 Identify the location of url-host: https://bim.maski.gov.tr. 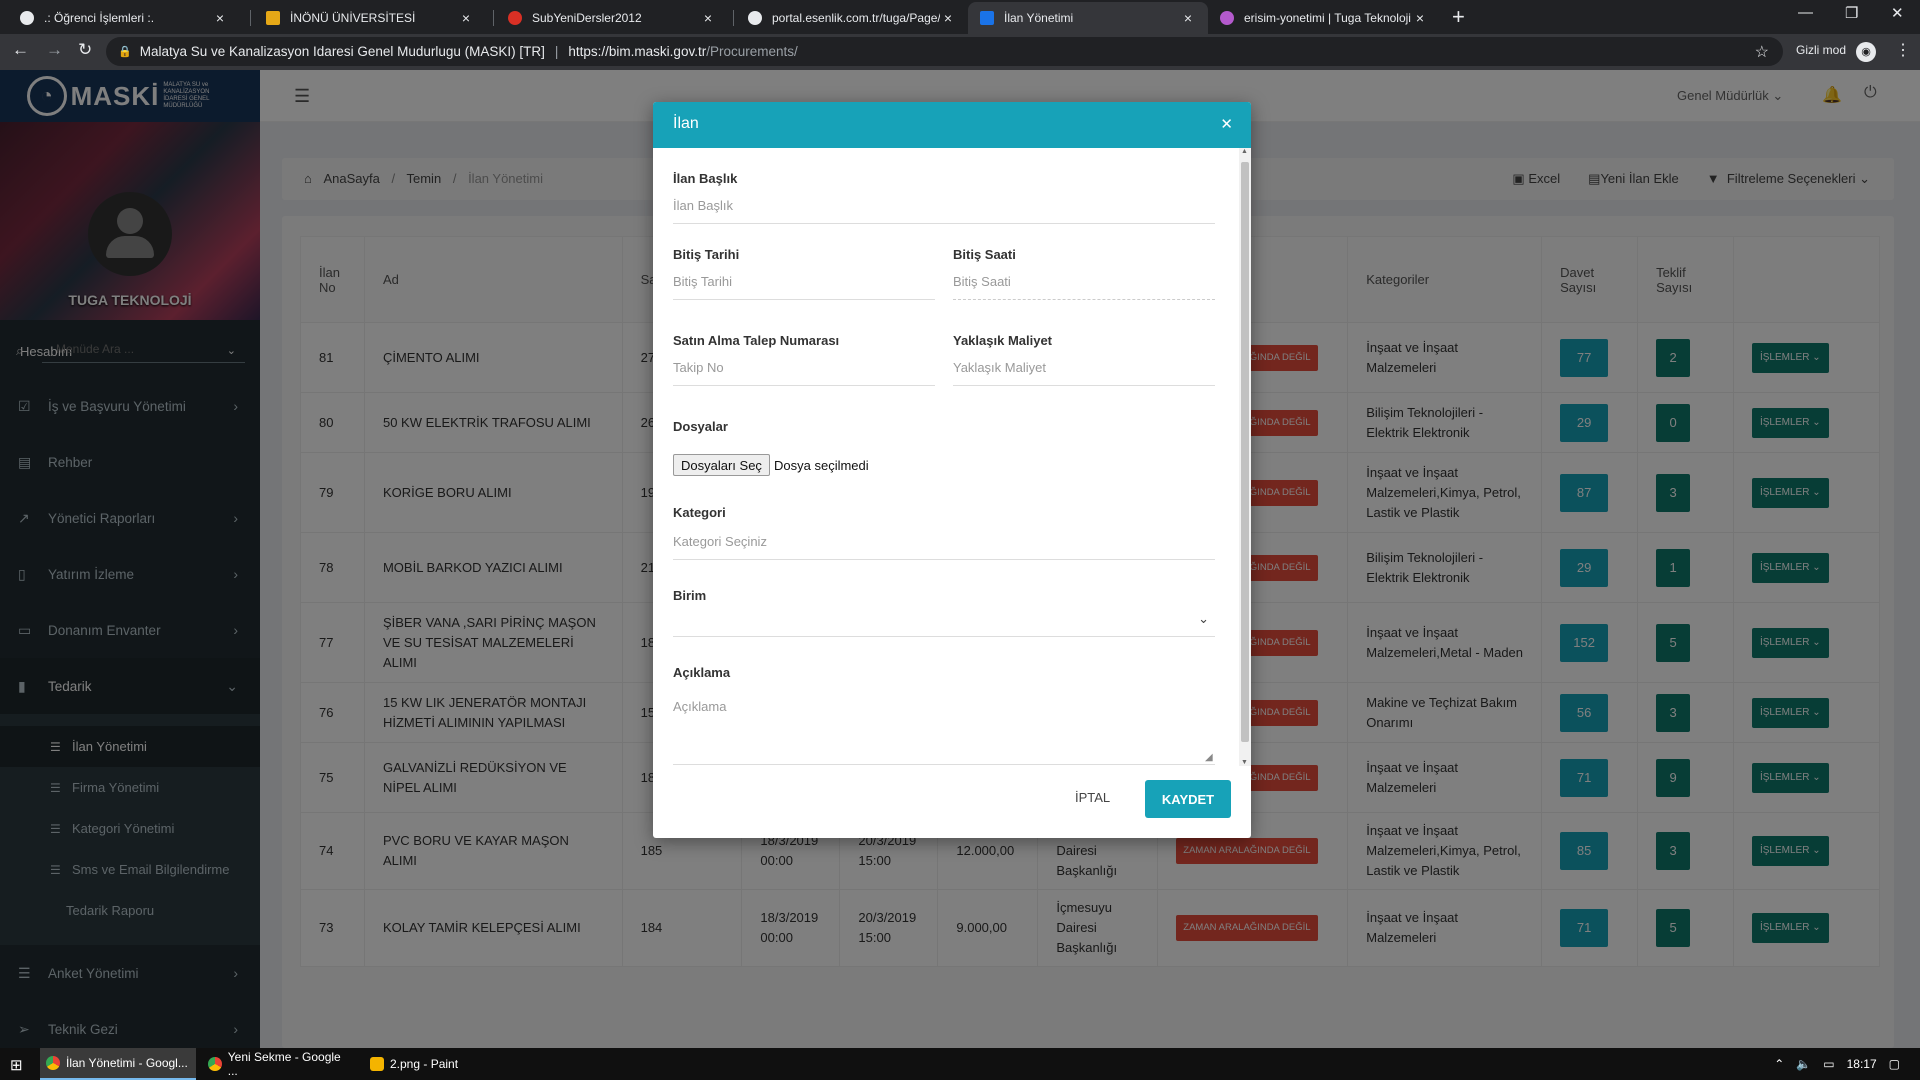
(637, 51).